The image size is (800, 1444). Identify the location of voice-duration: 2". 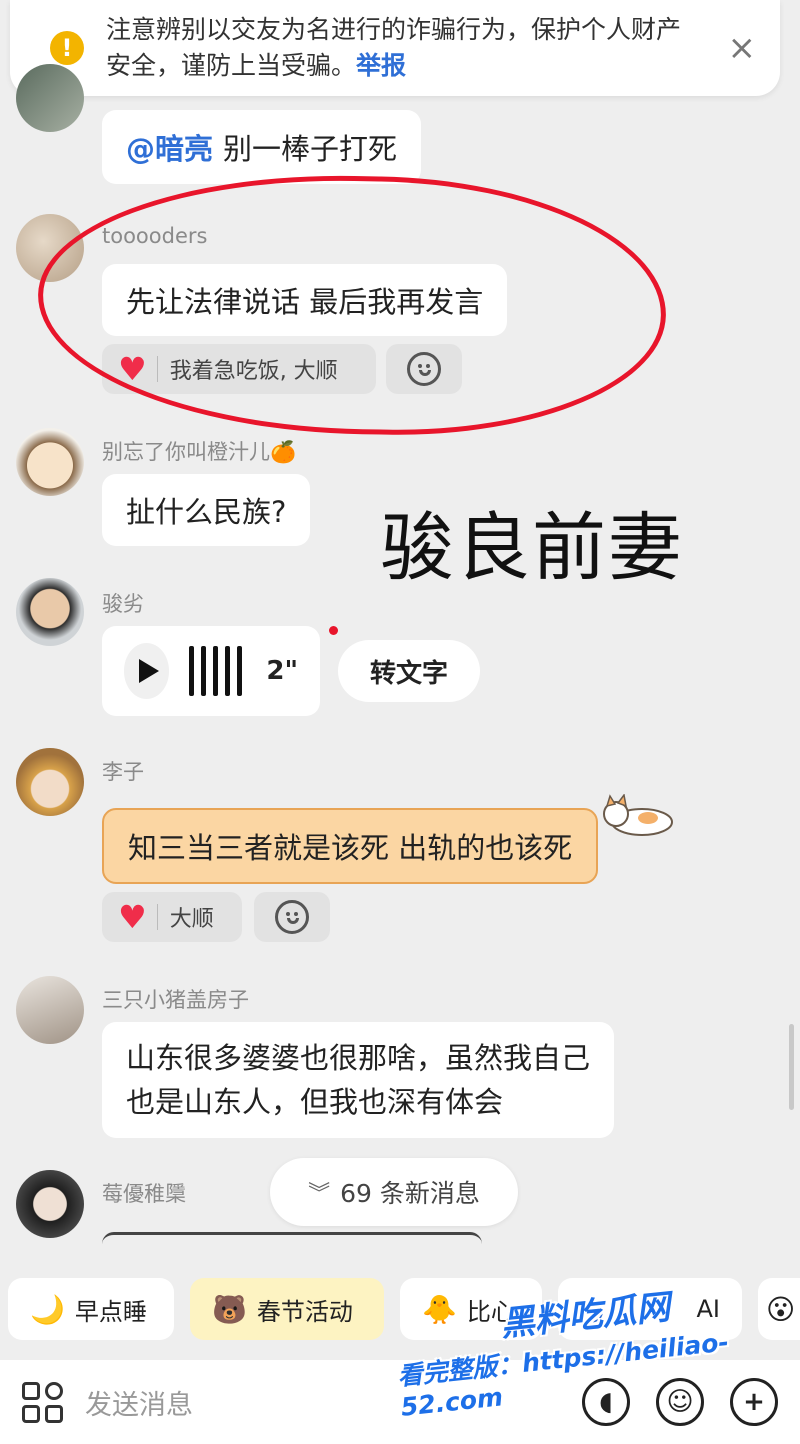
(282, 671).